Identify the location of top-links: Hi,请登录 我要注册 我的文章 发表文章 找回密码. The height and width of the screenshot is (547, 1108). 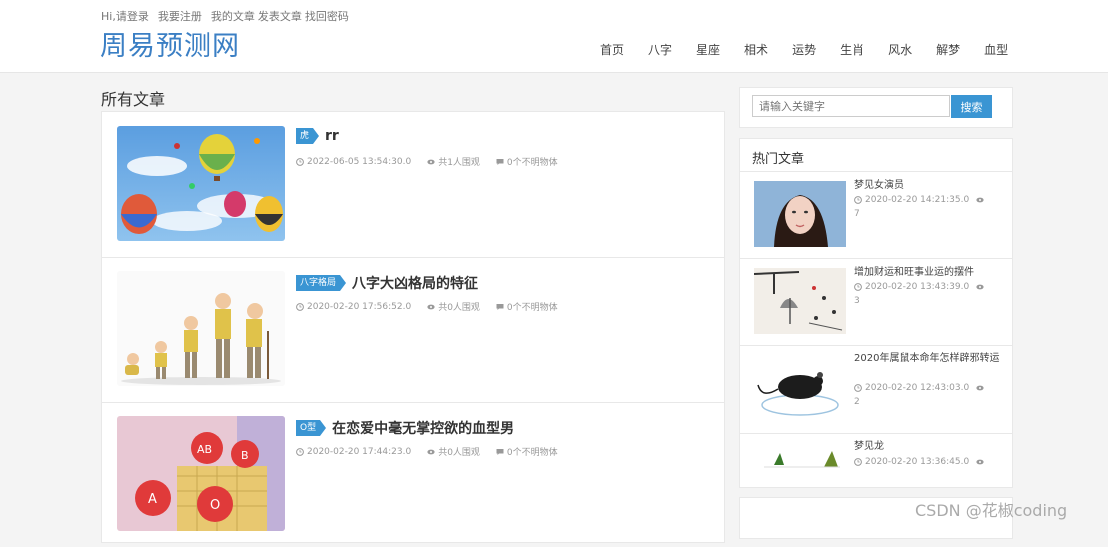
(225, 16).